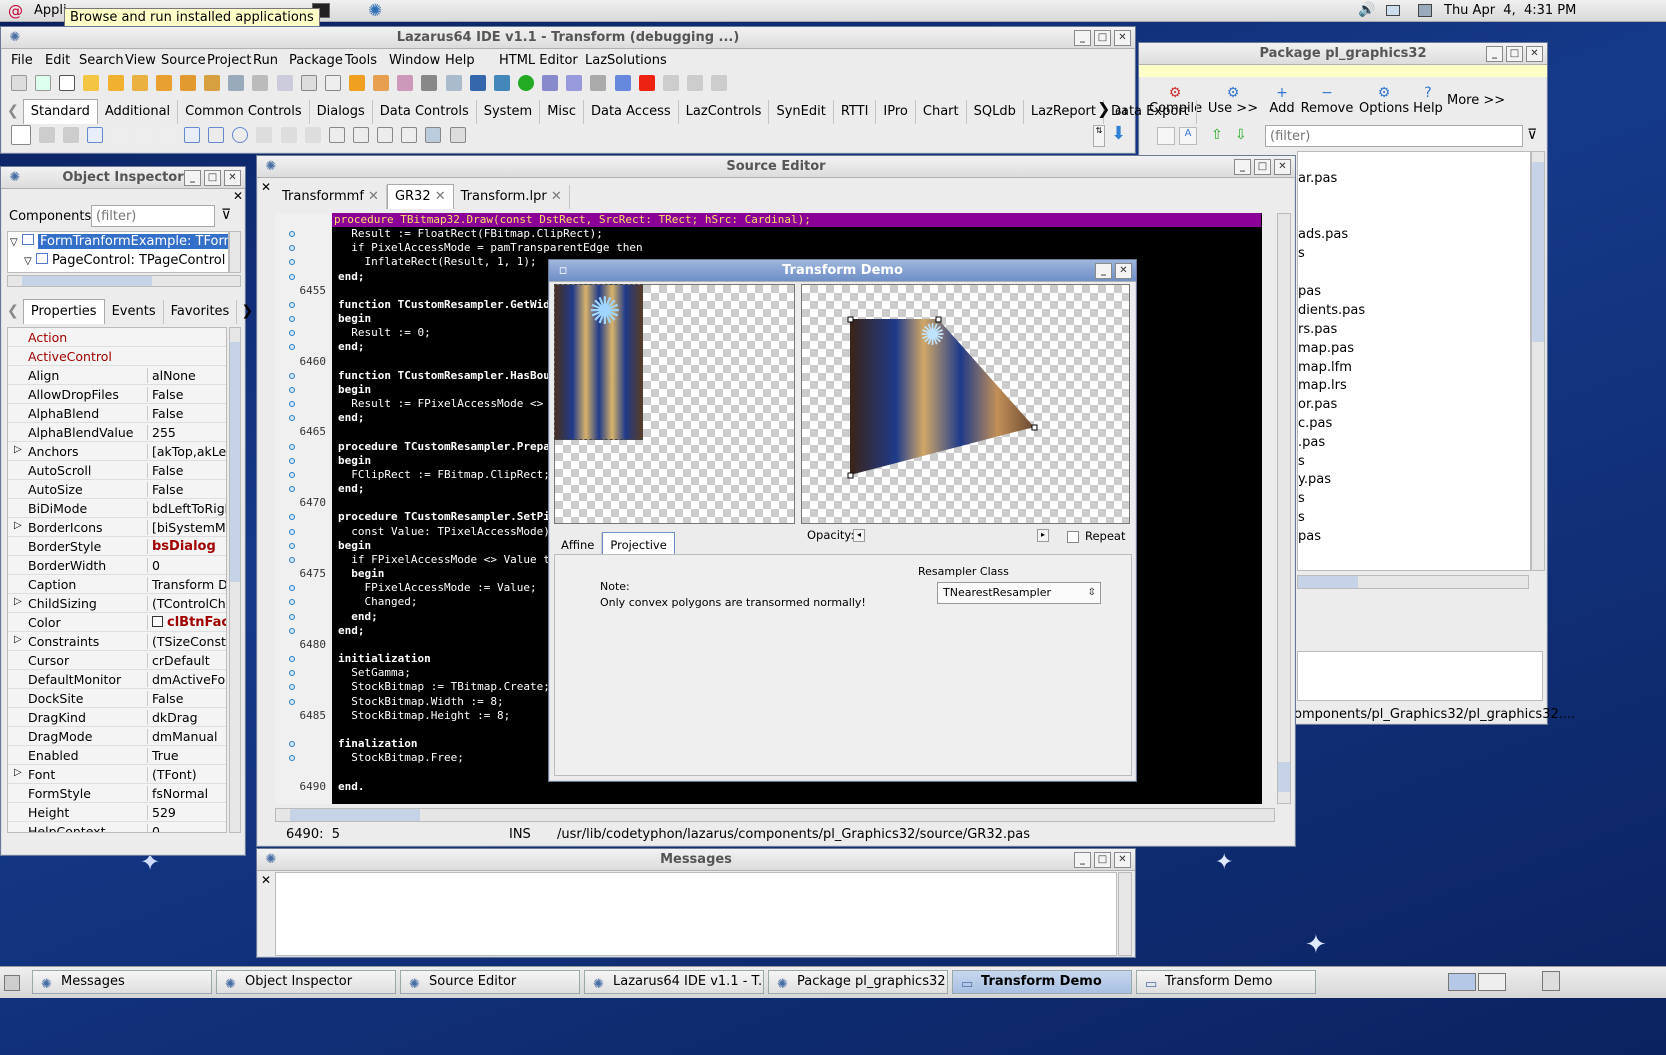 The image size is (1666, 1055). I want to click on property-row: FormStyle fsNormal, so click(117, 793).